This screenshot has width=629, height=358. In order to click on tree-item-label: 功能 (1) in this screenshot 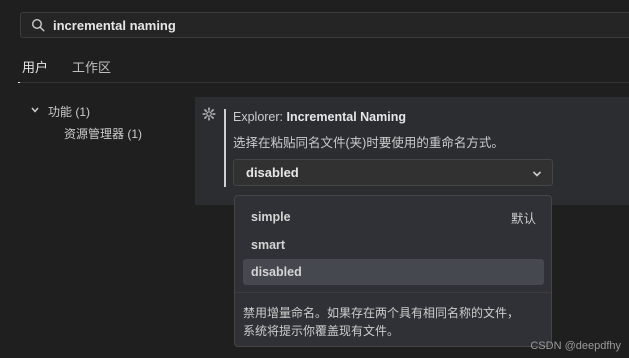, I will do `click(69, 111)`.